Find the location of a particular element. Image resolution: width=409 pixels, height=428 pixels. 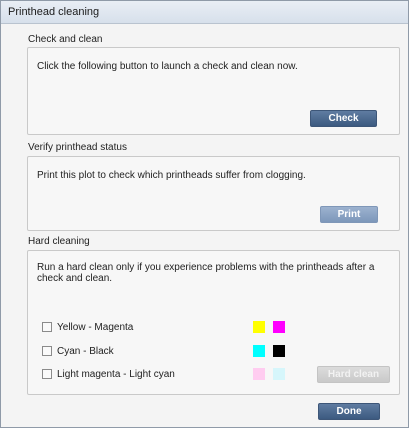

swatch-light-magenta is located at coordinates (259, 374).